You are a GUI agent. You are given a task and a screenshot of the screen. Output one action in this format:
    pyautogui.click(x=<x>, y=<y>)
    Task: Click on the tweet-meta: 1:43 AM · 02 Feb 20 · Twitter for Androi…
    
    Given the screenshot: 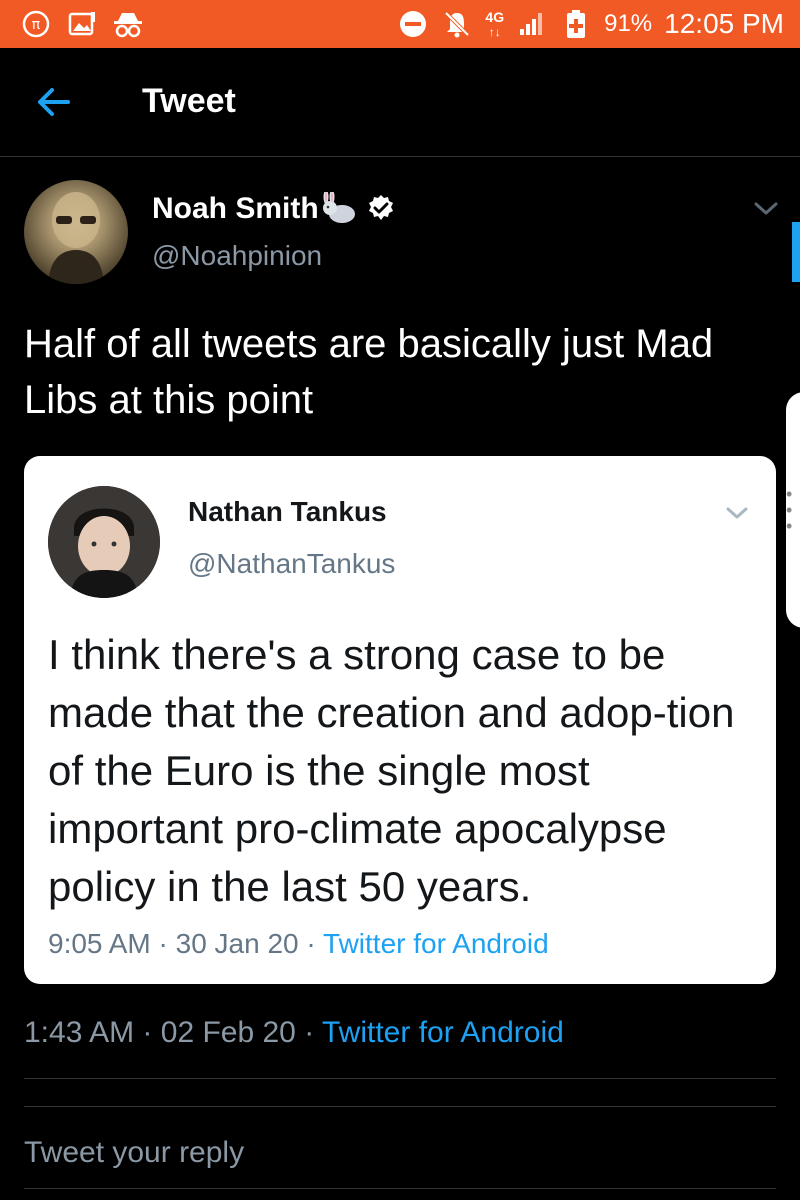 What is the action you would take?
    pyautogui.click(x=294, y=1033)
    